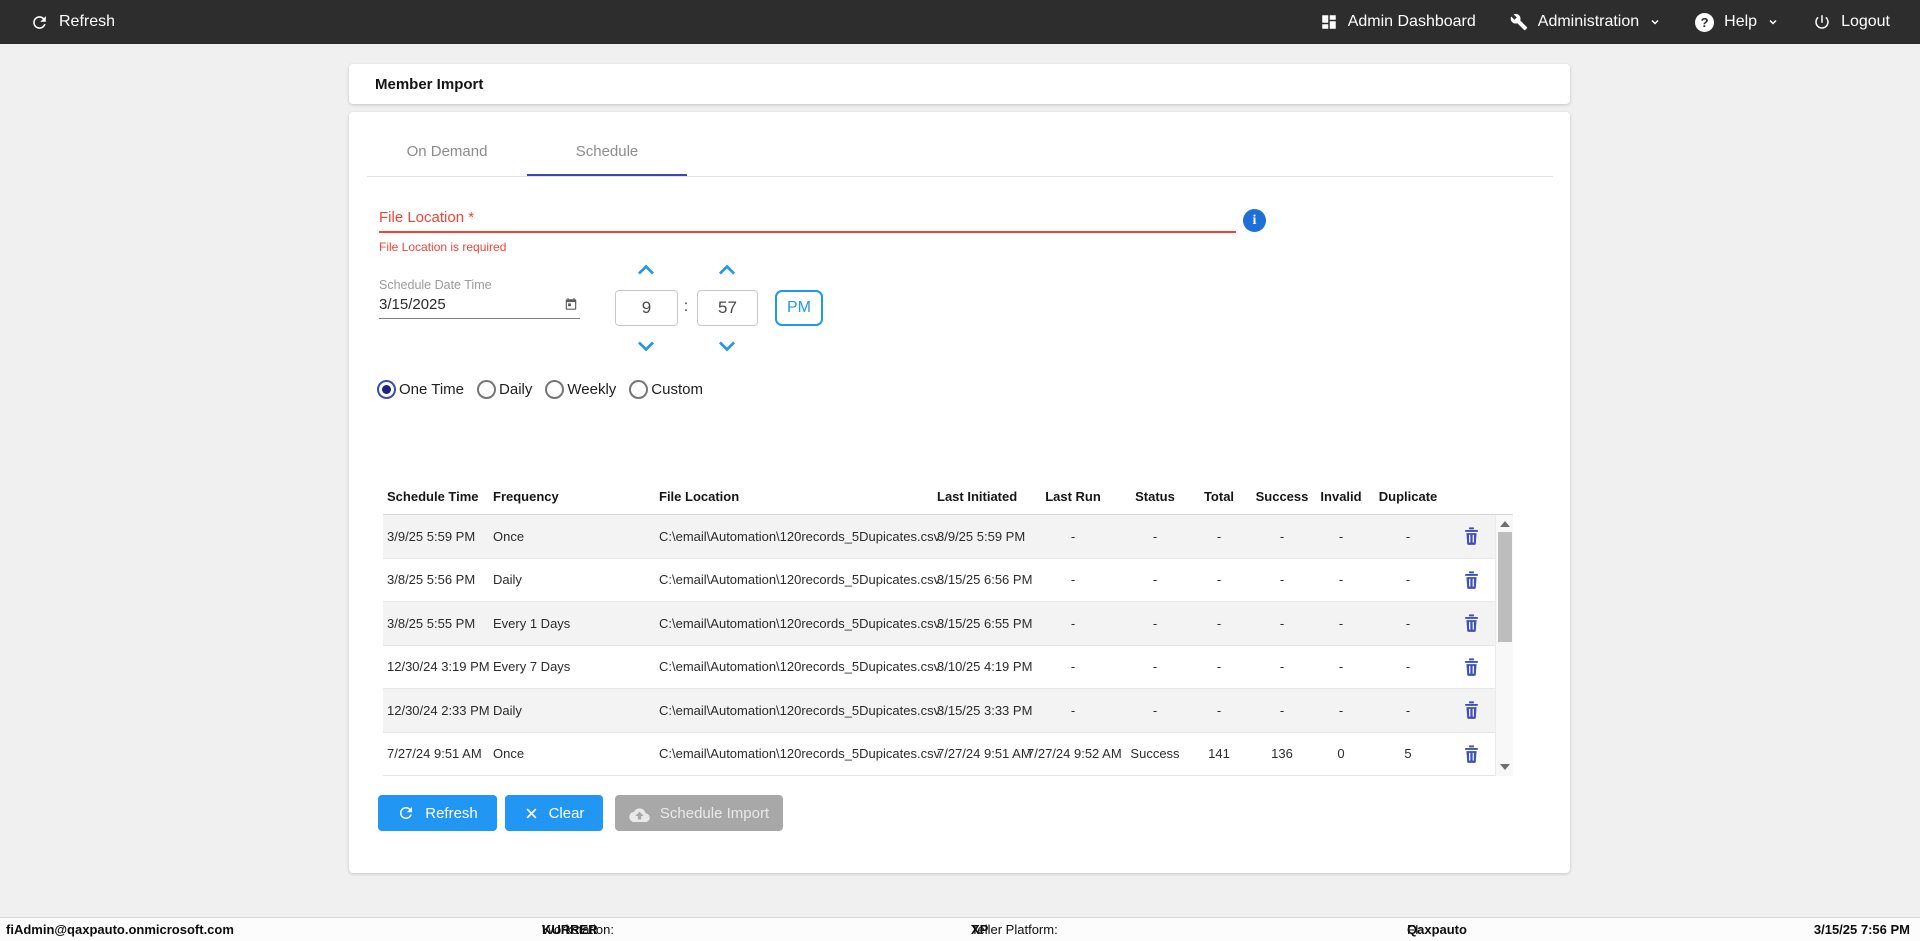  Describe the element at coordinates (509, 754) in the screenshot. I see `table-cell: Once` at that location.